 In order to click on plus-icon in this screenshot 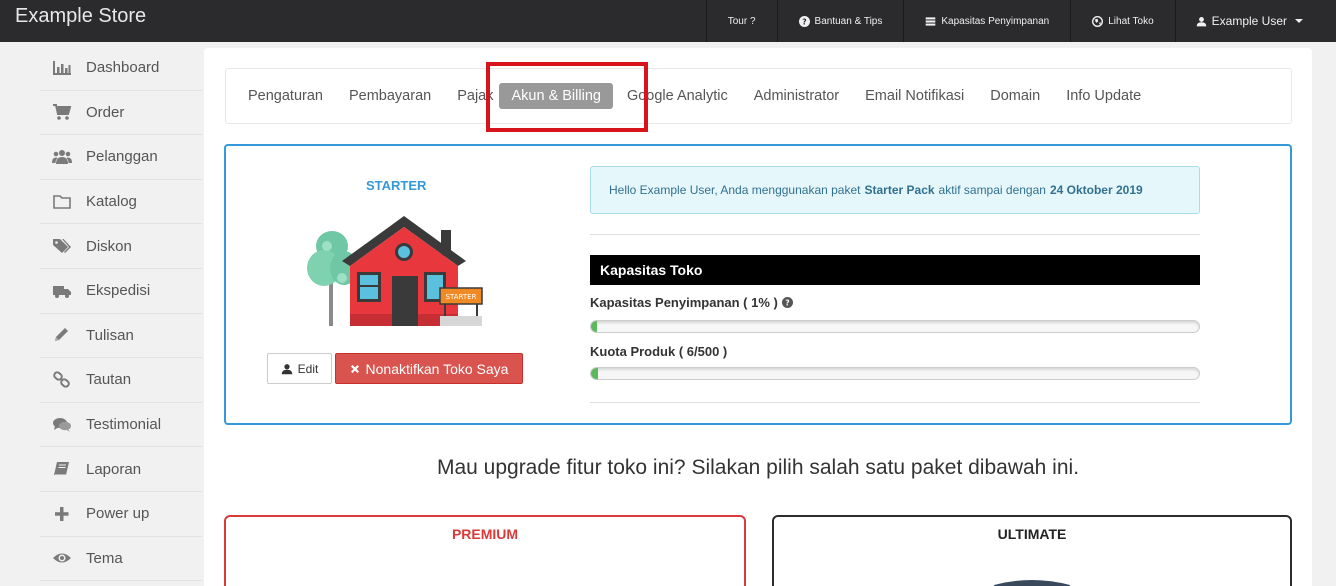, I will do `click(62, 513)`.